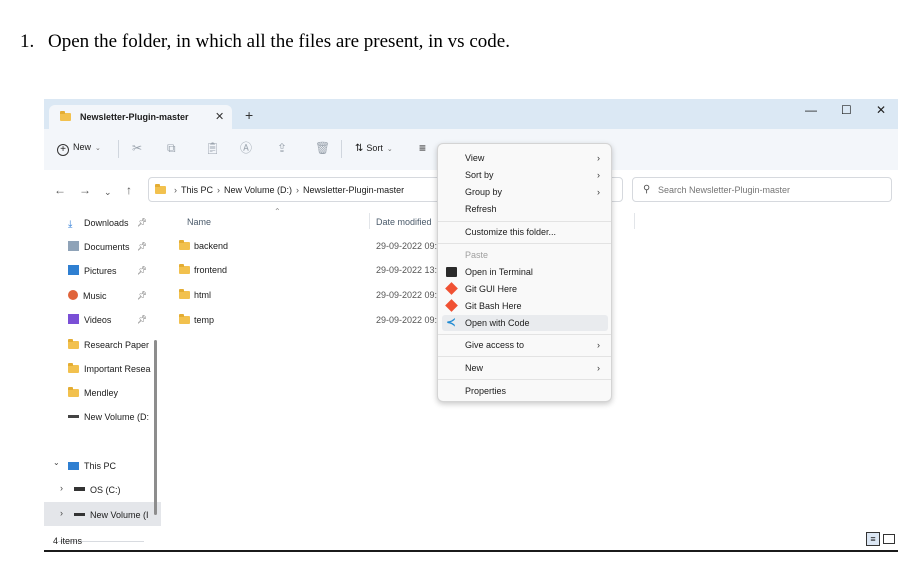 This screenshot has width=913, height=587. I want to click on menu-item-open-in-terminal: Open in Terminal, so click(525, 272).